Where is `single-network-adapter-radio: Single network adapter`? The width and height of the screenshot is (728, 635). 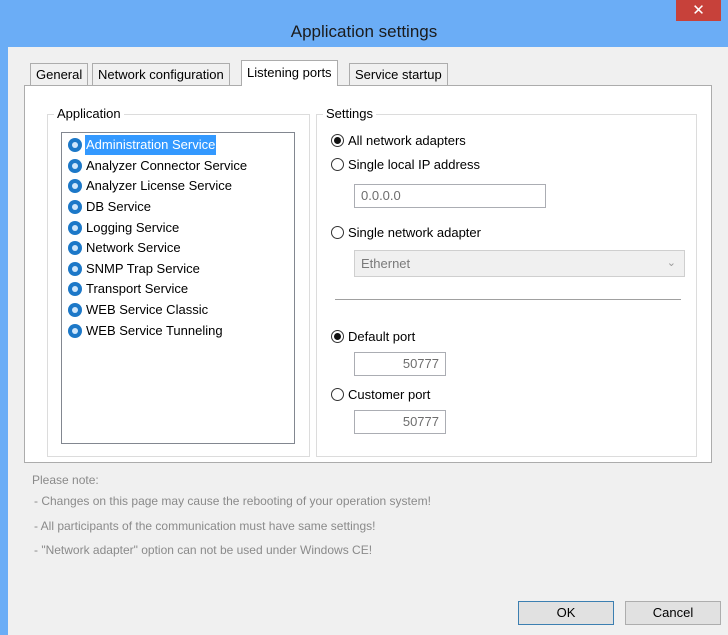
single-network-adapter-radio: Single network adapter is located at coordinates (406, 232).